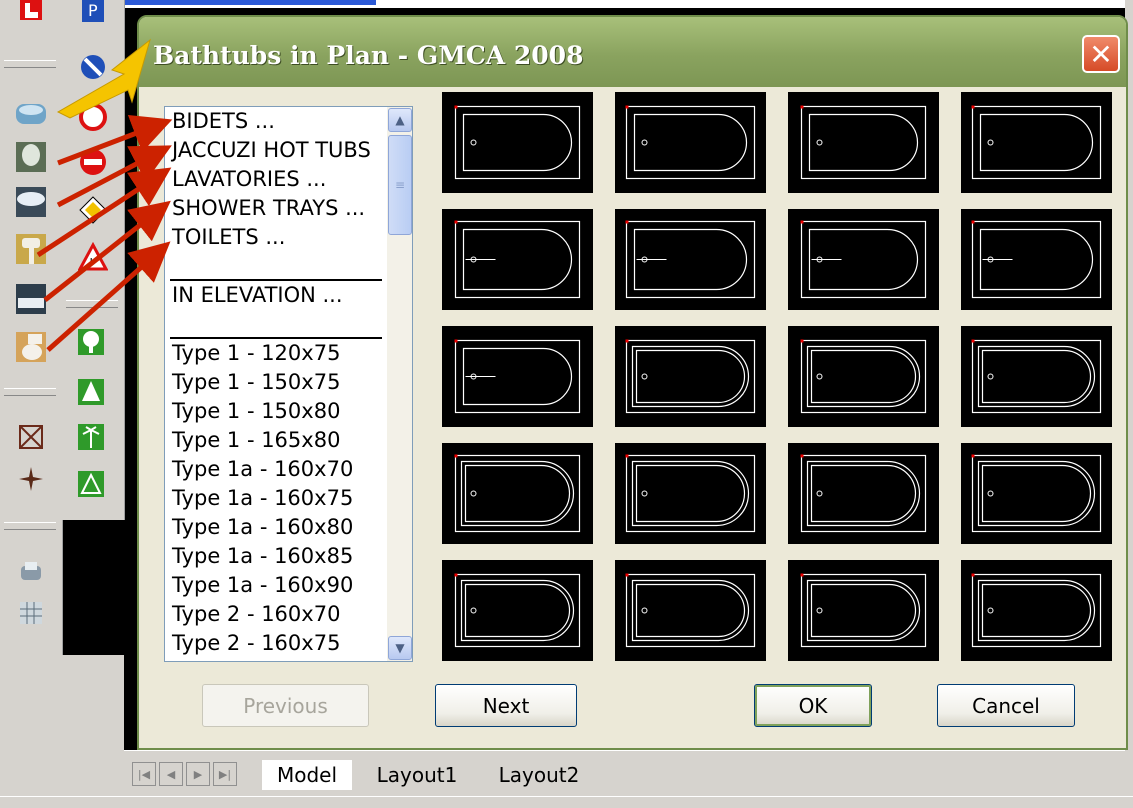  I want to click on list-item-type: Type 1a - 160x70, so click(276, 469).